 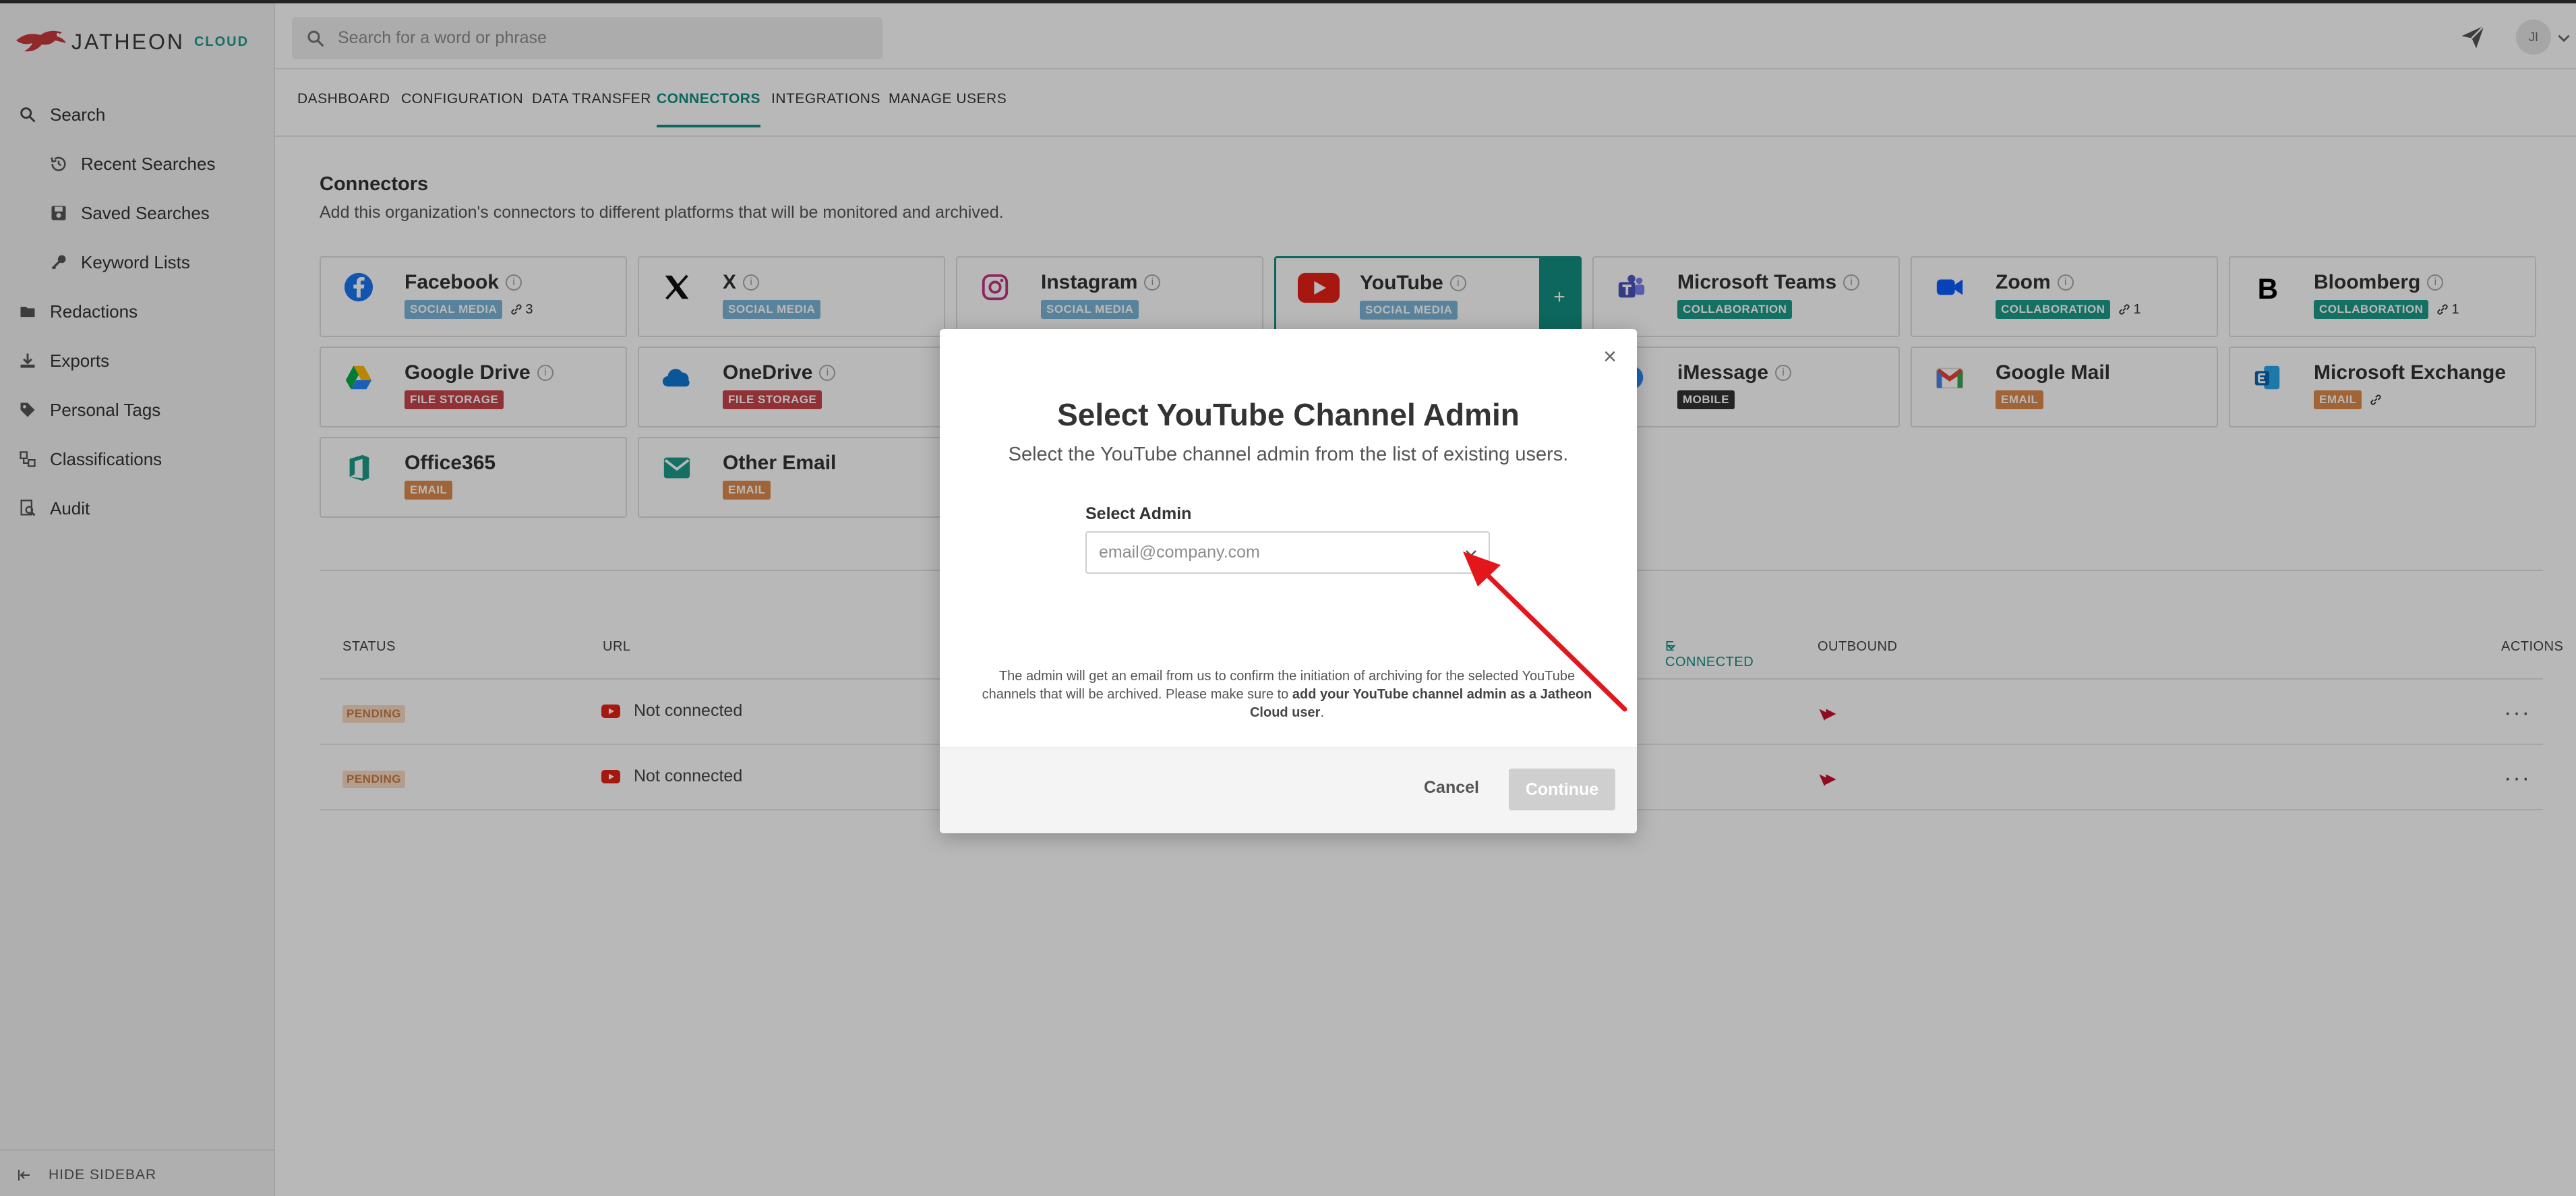 I want to click on continue-button: Continue, so click(x=1562, y=789).